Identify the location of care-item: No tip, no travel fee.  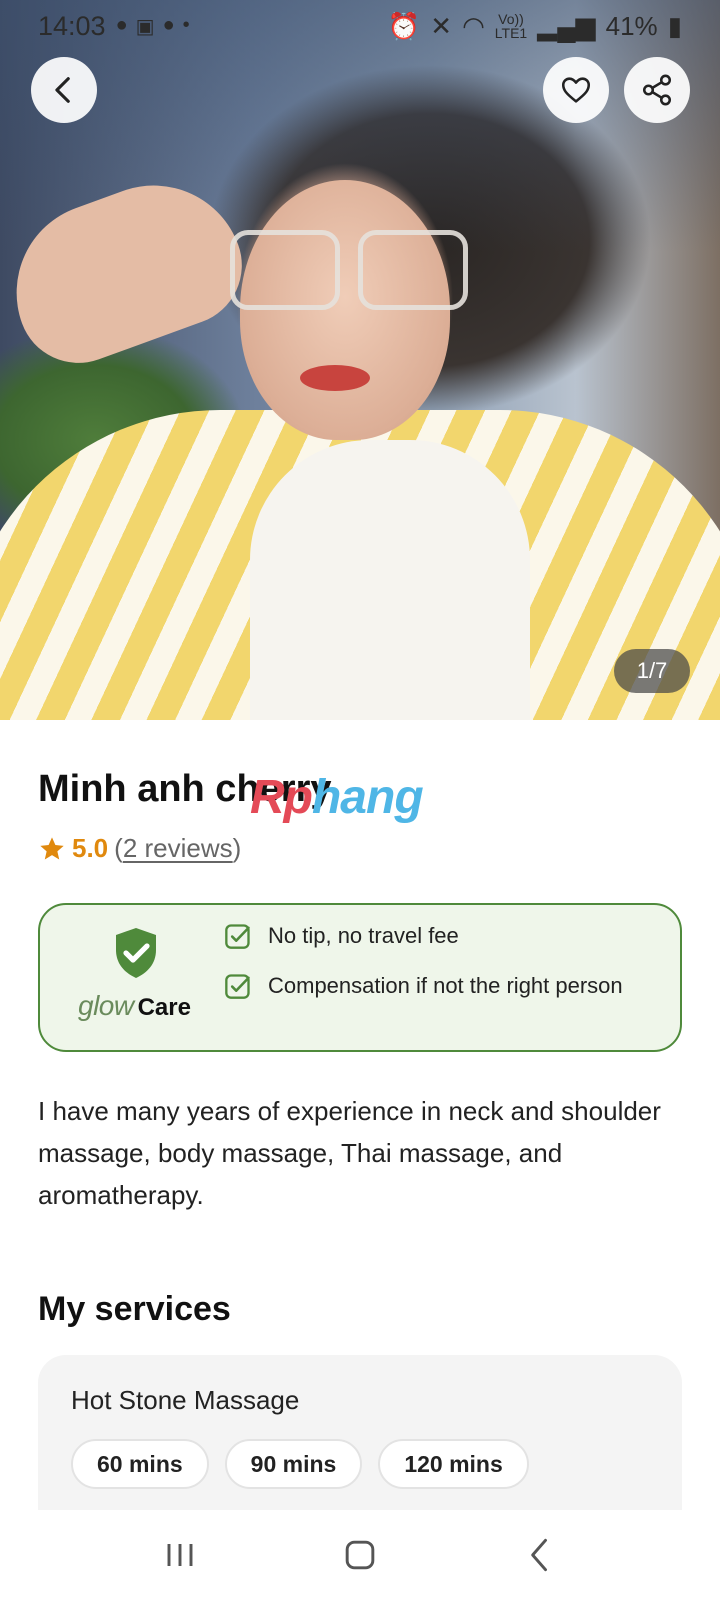
(341, 936).